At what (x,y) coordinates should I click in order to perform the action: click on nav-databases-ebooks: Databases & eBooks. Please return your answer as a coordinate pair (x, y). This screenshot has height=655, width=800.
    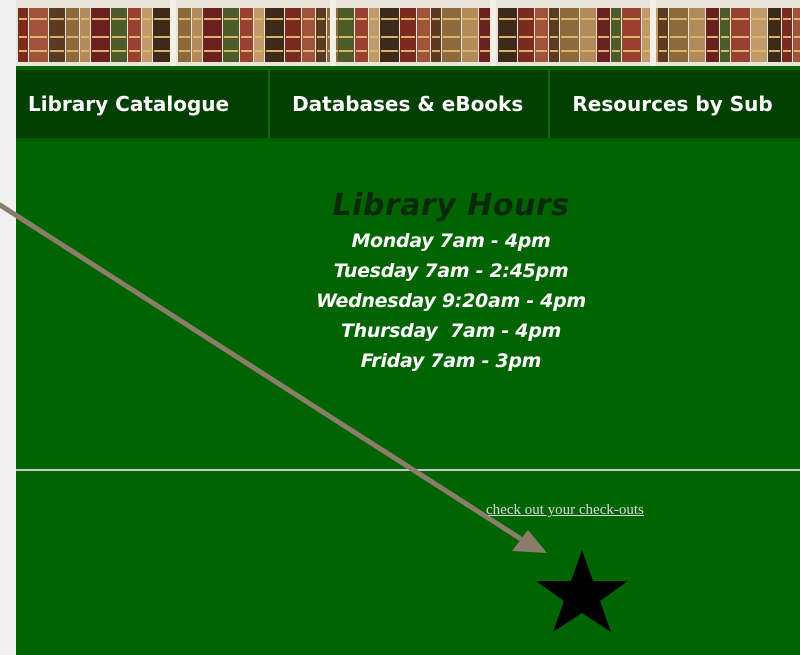
    Looking at the image, I should click on (410, 104).